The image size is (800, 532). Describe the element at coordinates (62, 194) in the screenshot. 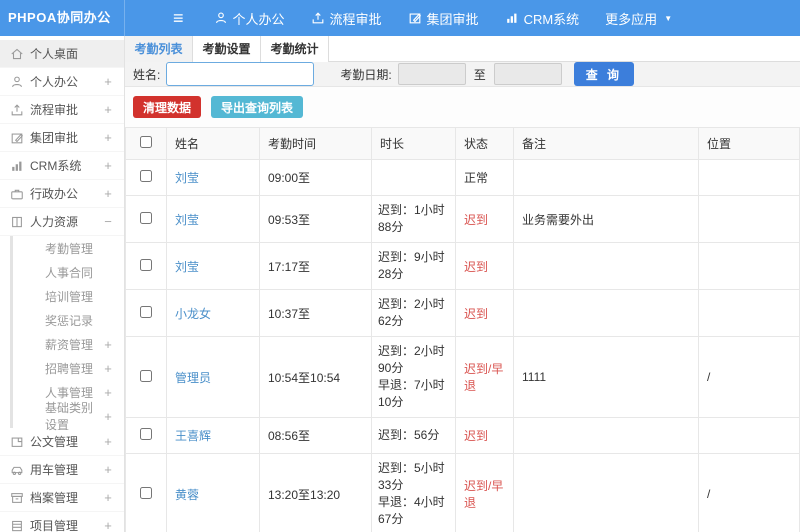

I see `sidebar-item-admin-office: 行政办公 +` at that location.